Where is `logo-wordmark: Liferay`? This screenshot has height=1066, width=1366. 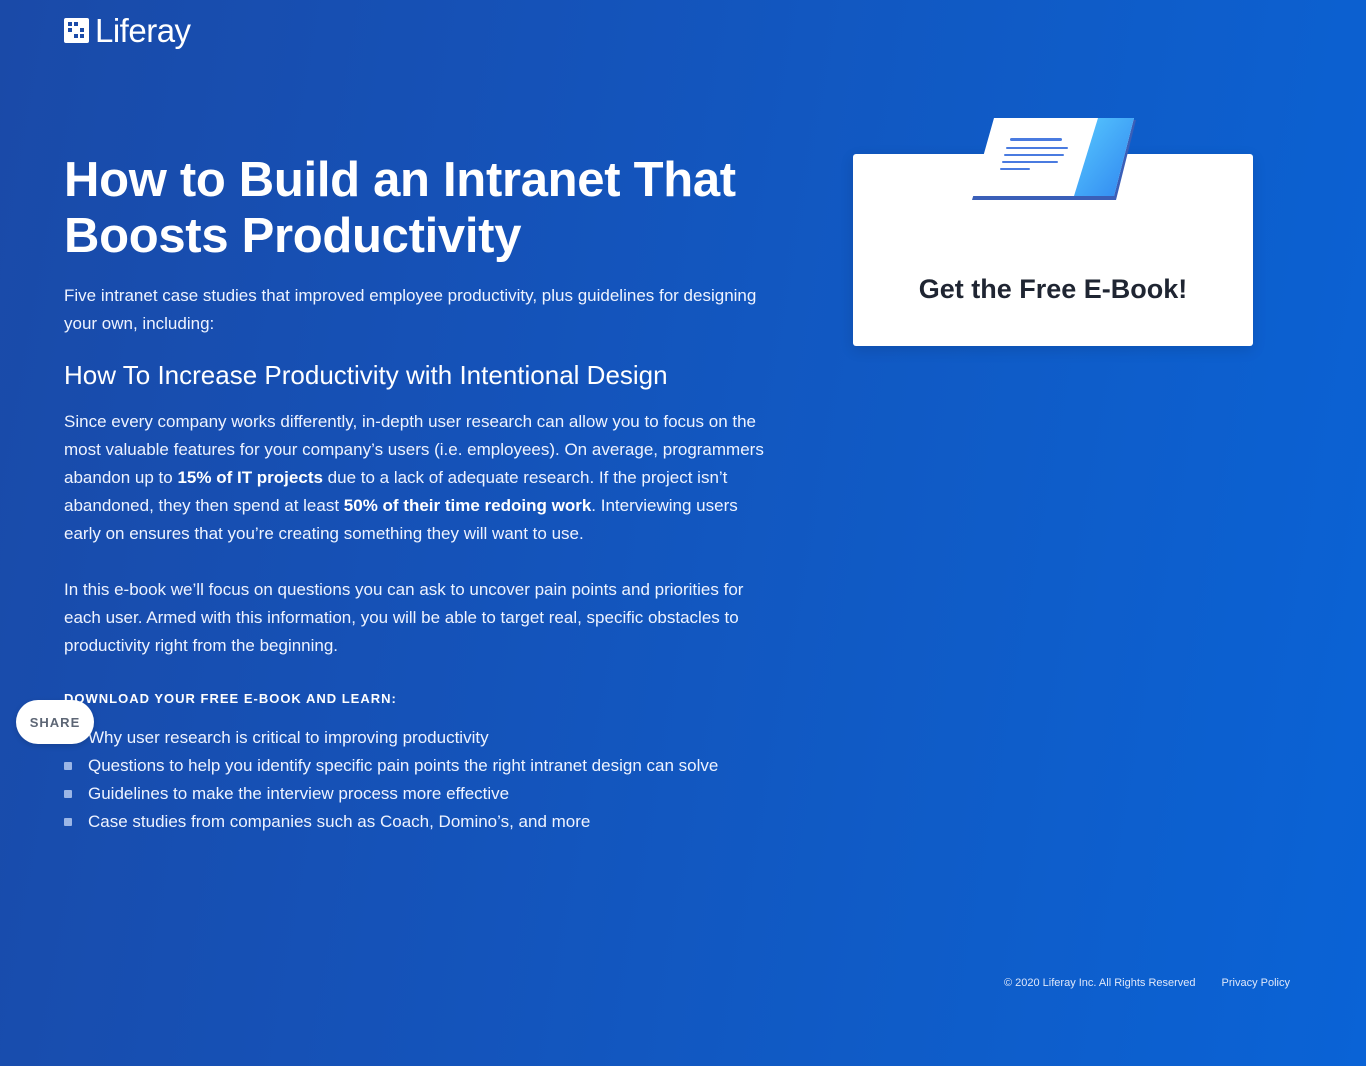
logo-wordmark: Liferay is located at coordinates (143, 30).